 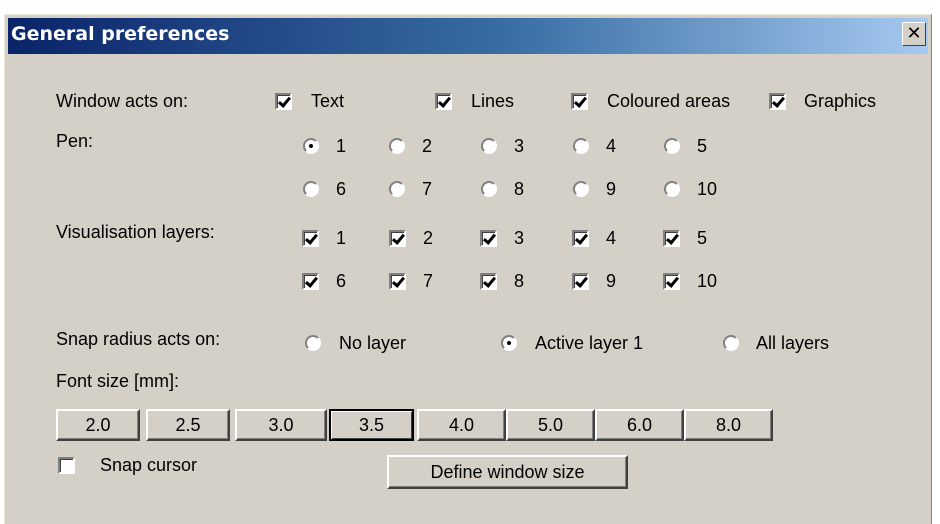 What do you see at coordinates (341, 238) in the screenshot?
I see `checkbox-label: 1` at bounding box center [341, 238].